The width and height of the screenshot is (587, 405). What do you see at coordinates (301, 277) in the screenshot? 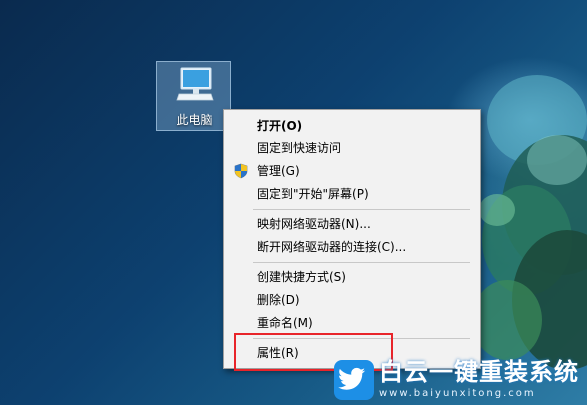
I see `menu-item-label: 创建快捷方式(S)` at bounding box center [301, 277].